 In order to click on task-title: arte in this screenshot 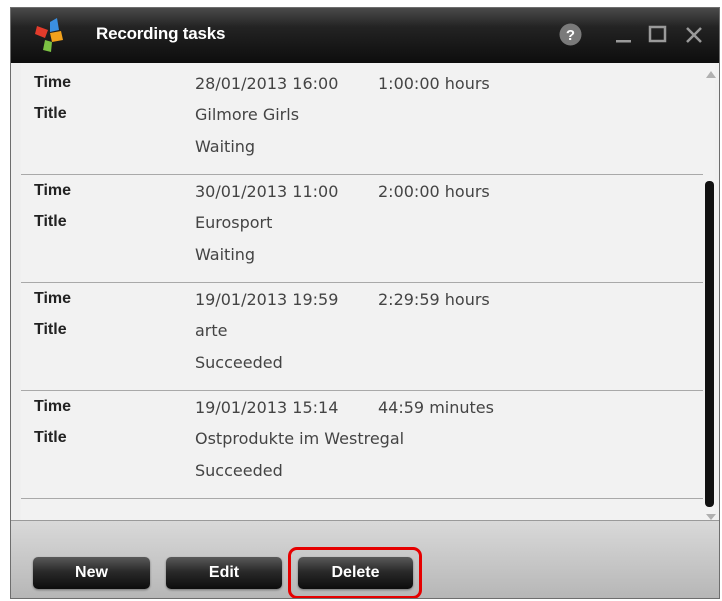, I will do `click(211, 330)`.